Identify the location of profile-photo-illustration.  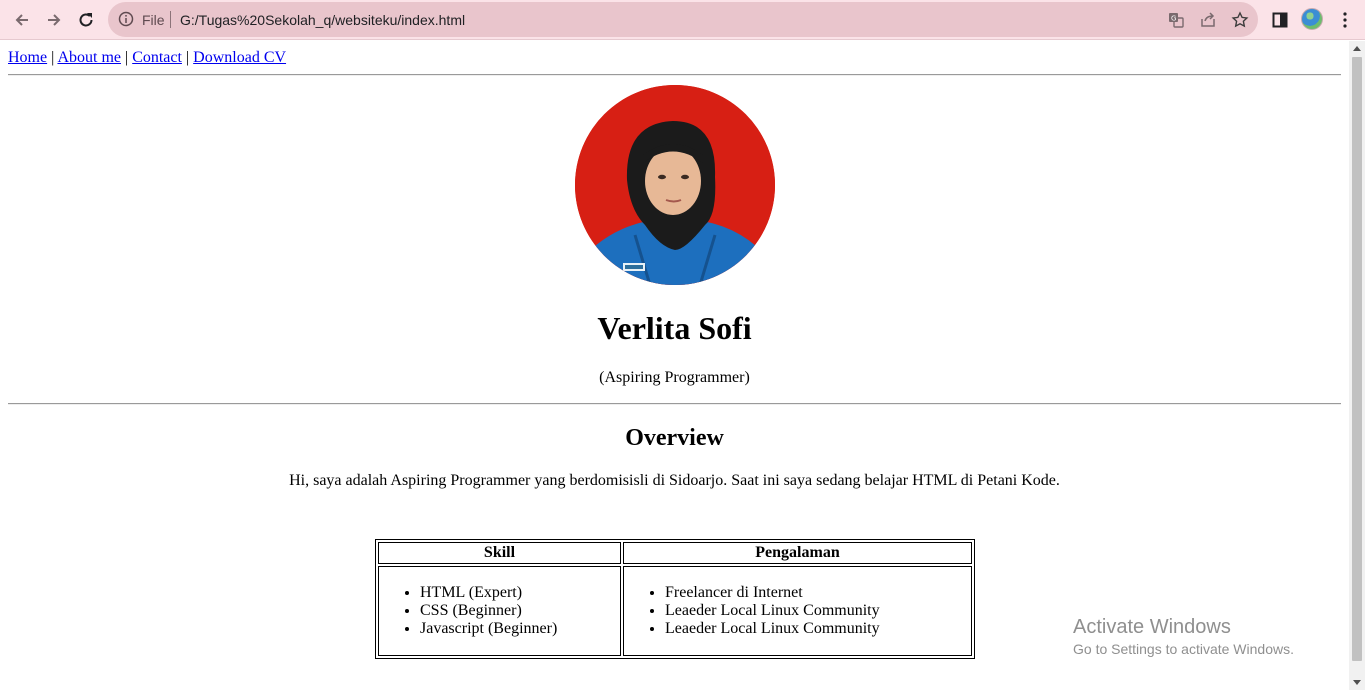
(675, 185).